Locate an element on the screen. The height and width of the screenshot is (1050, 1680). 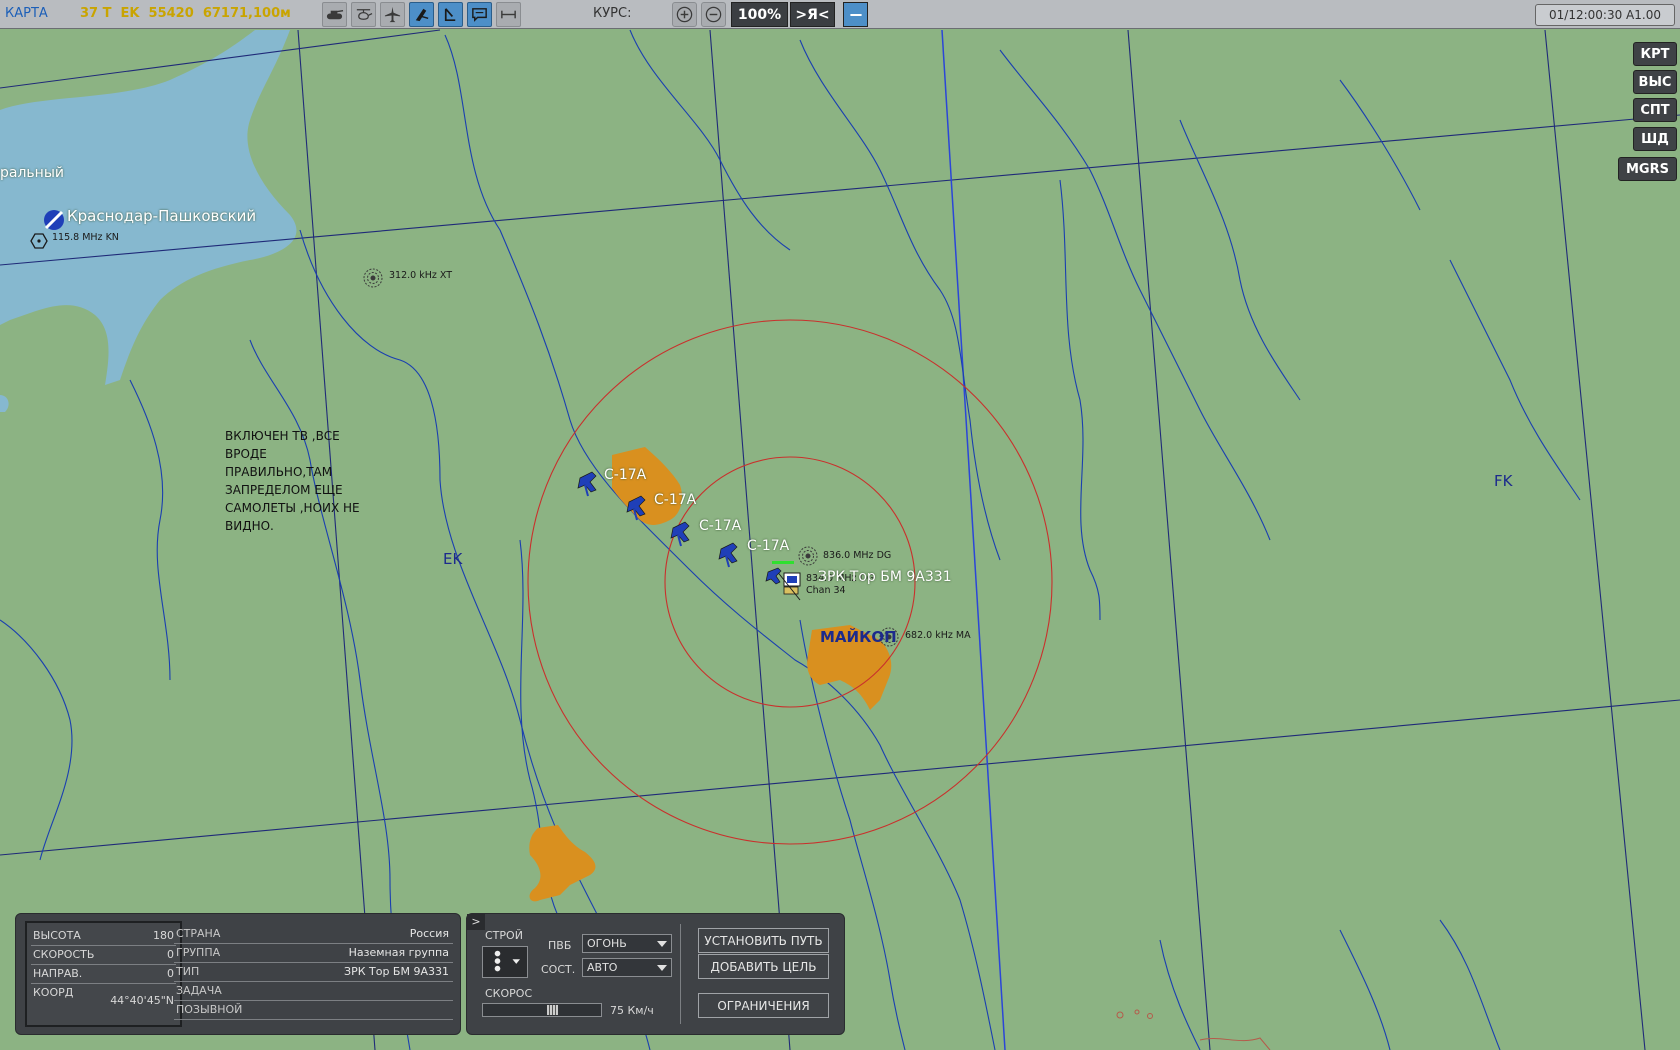
unit-label: ЗРК Тор БМ 9А331 is located at coordinates (885, 577).